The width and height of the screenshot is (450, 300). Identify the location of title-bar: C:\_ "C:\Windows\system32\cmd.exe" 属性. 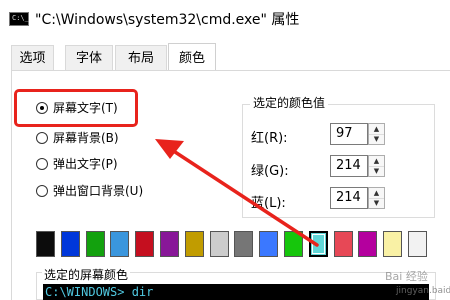
(225, 18).